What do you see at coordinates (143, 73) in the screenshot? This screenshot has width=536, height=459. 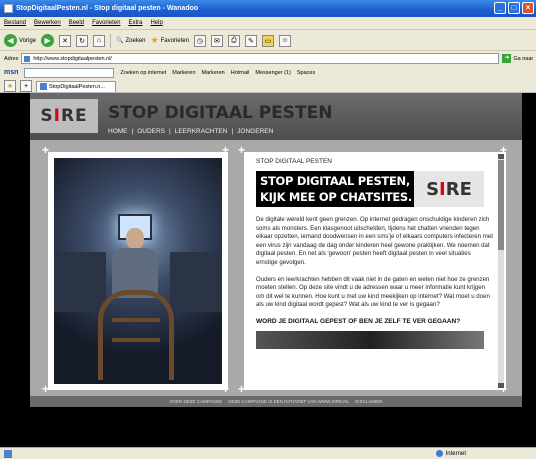 I see `msn-search-web-button: Zoeken op internet` at bounding box center [143, 73].